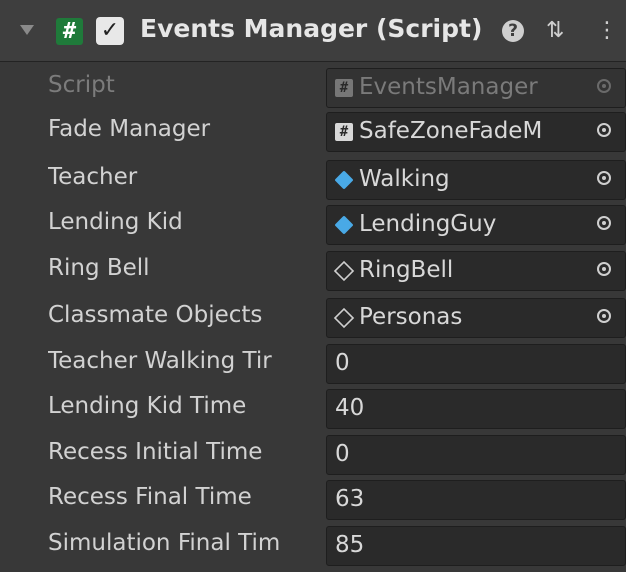 The height and width of the screenshot is (572, 626). I want to click on component-header: # ✓ Events Manager (Script) ? ⇅ ⋮, so click(313, 31).